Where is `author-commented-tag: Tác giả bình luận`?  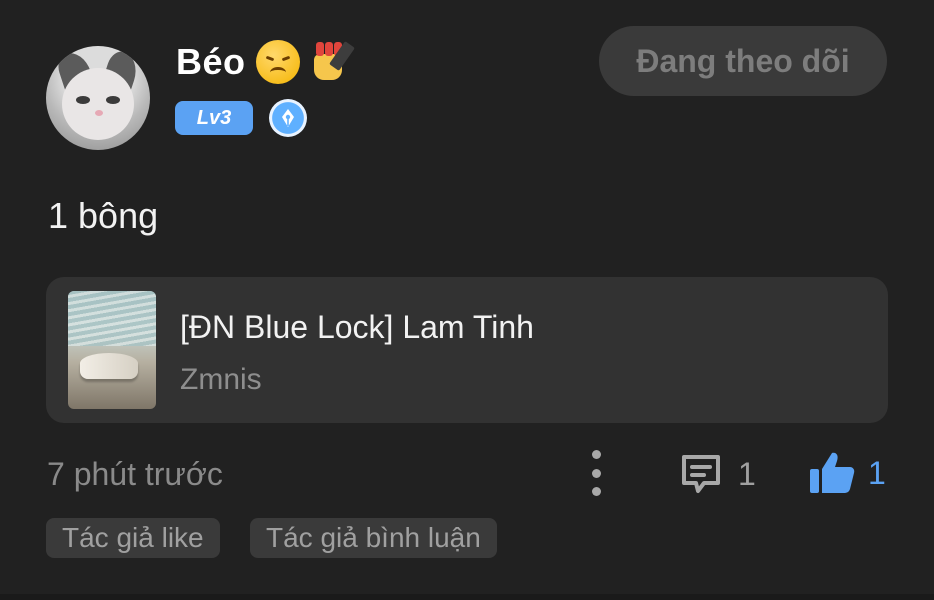 author-commented-tag: Tác giả bình luận is located at coordinates (373, 538).